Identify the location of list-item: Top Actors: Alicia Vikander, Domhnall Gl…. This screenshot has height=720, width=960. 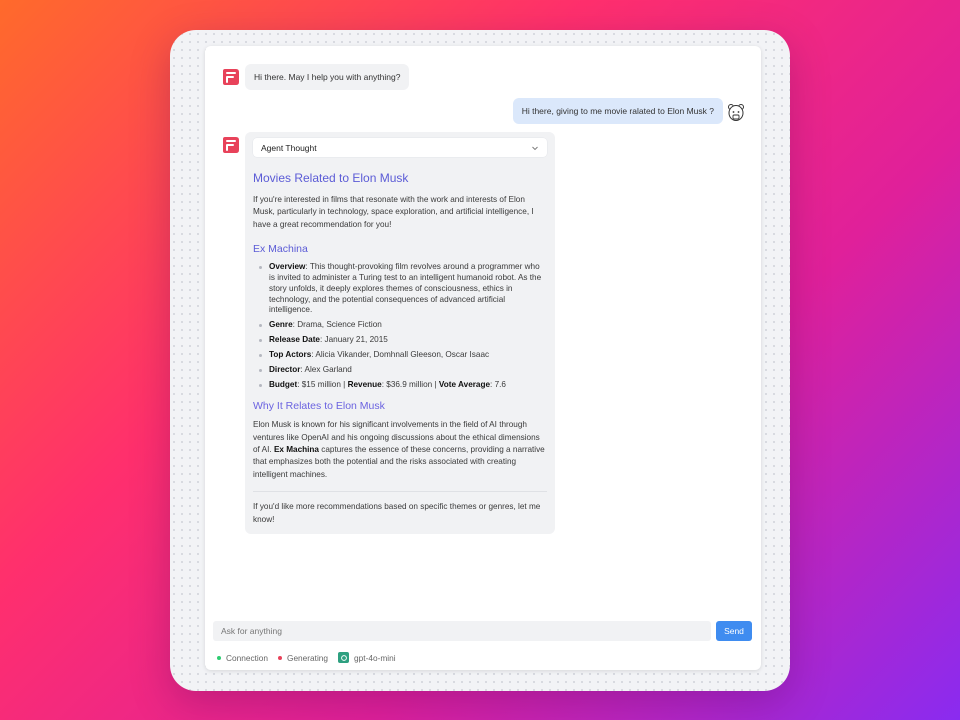
(403, 355).